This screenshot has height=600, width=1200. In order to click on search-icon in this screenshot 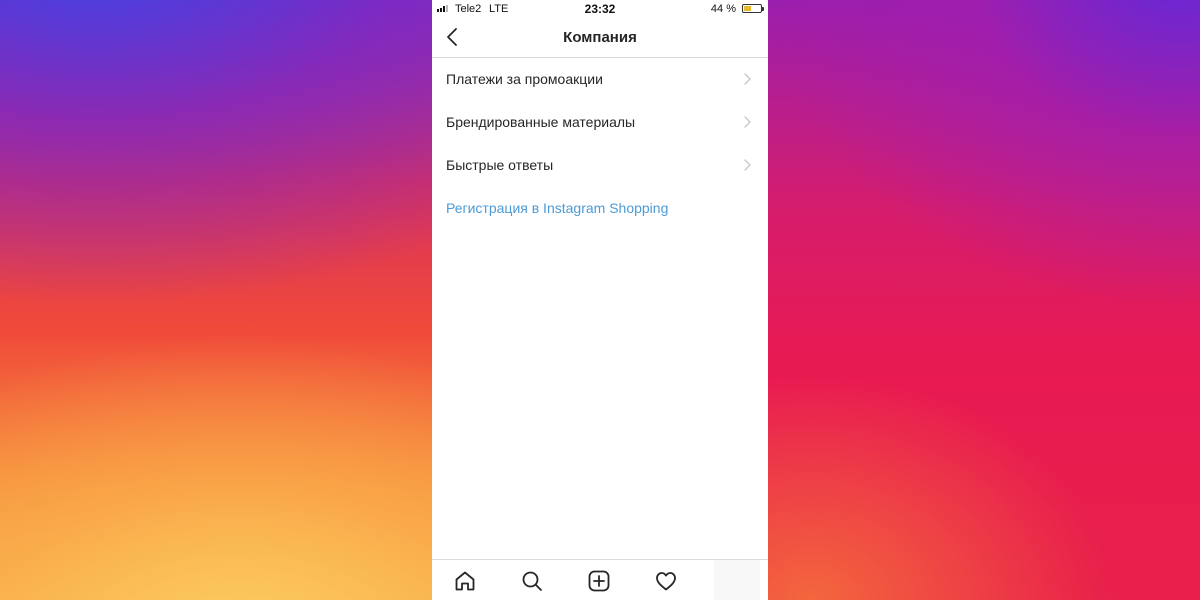, I will do `click(532, 581)`.